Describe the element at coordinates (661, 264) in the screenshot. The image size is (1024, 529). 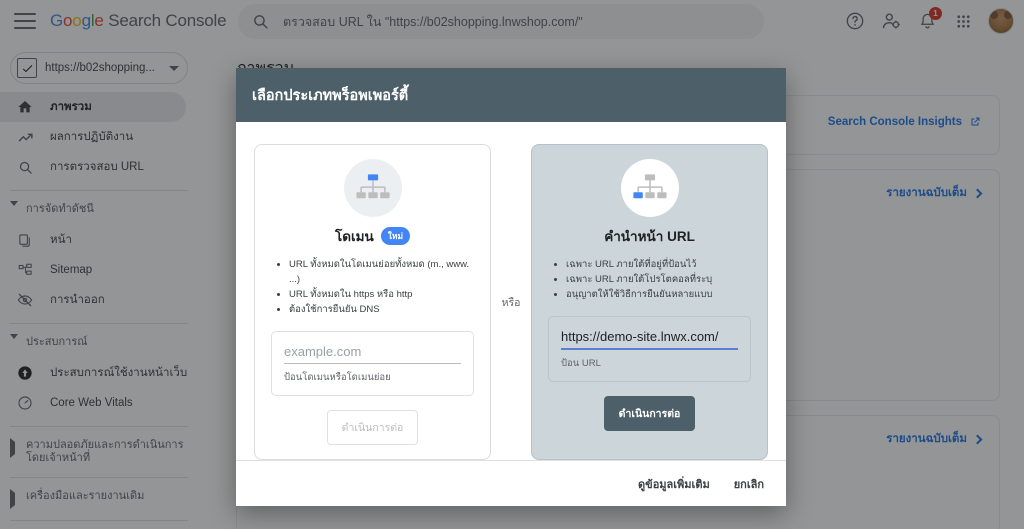
I see `list-item: เฉพาะ URL ภายใต้ที่อยู่ที่ป้อนไว้` at that location.